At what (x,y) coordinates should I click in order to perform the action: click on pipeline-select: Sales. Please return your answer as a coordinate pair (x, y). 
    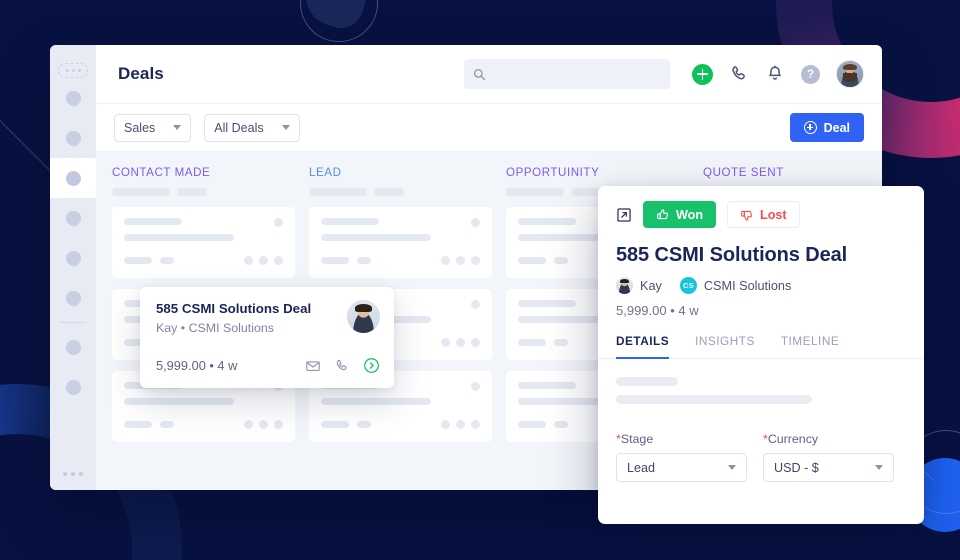
    Looking at the image, I should click on (153, 127).